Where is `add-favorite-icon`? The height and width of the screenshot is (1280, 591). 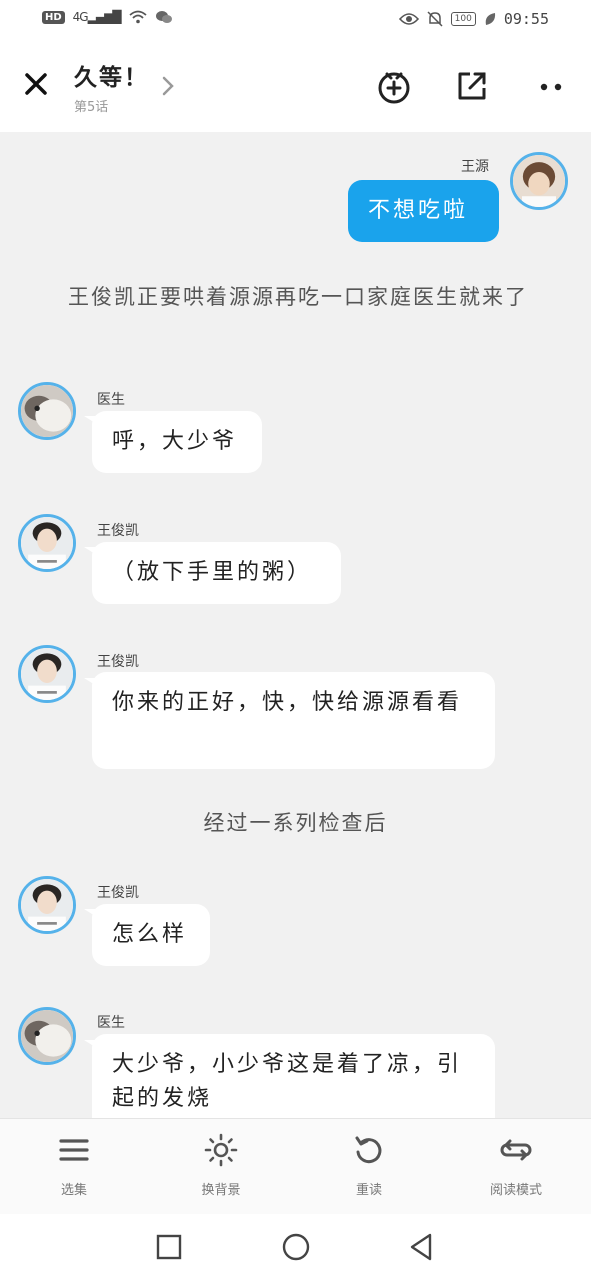 add-favorite-icon is located at coordinates (394, 86).